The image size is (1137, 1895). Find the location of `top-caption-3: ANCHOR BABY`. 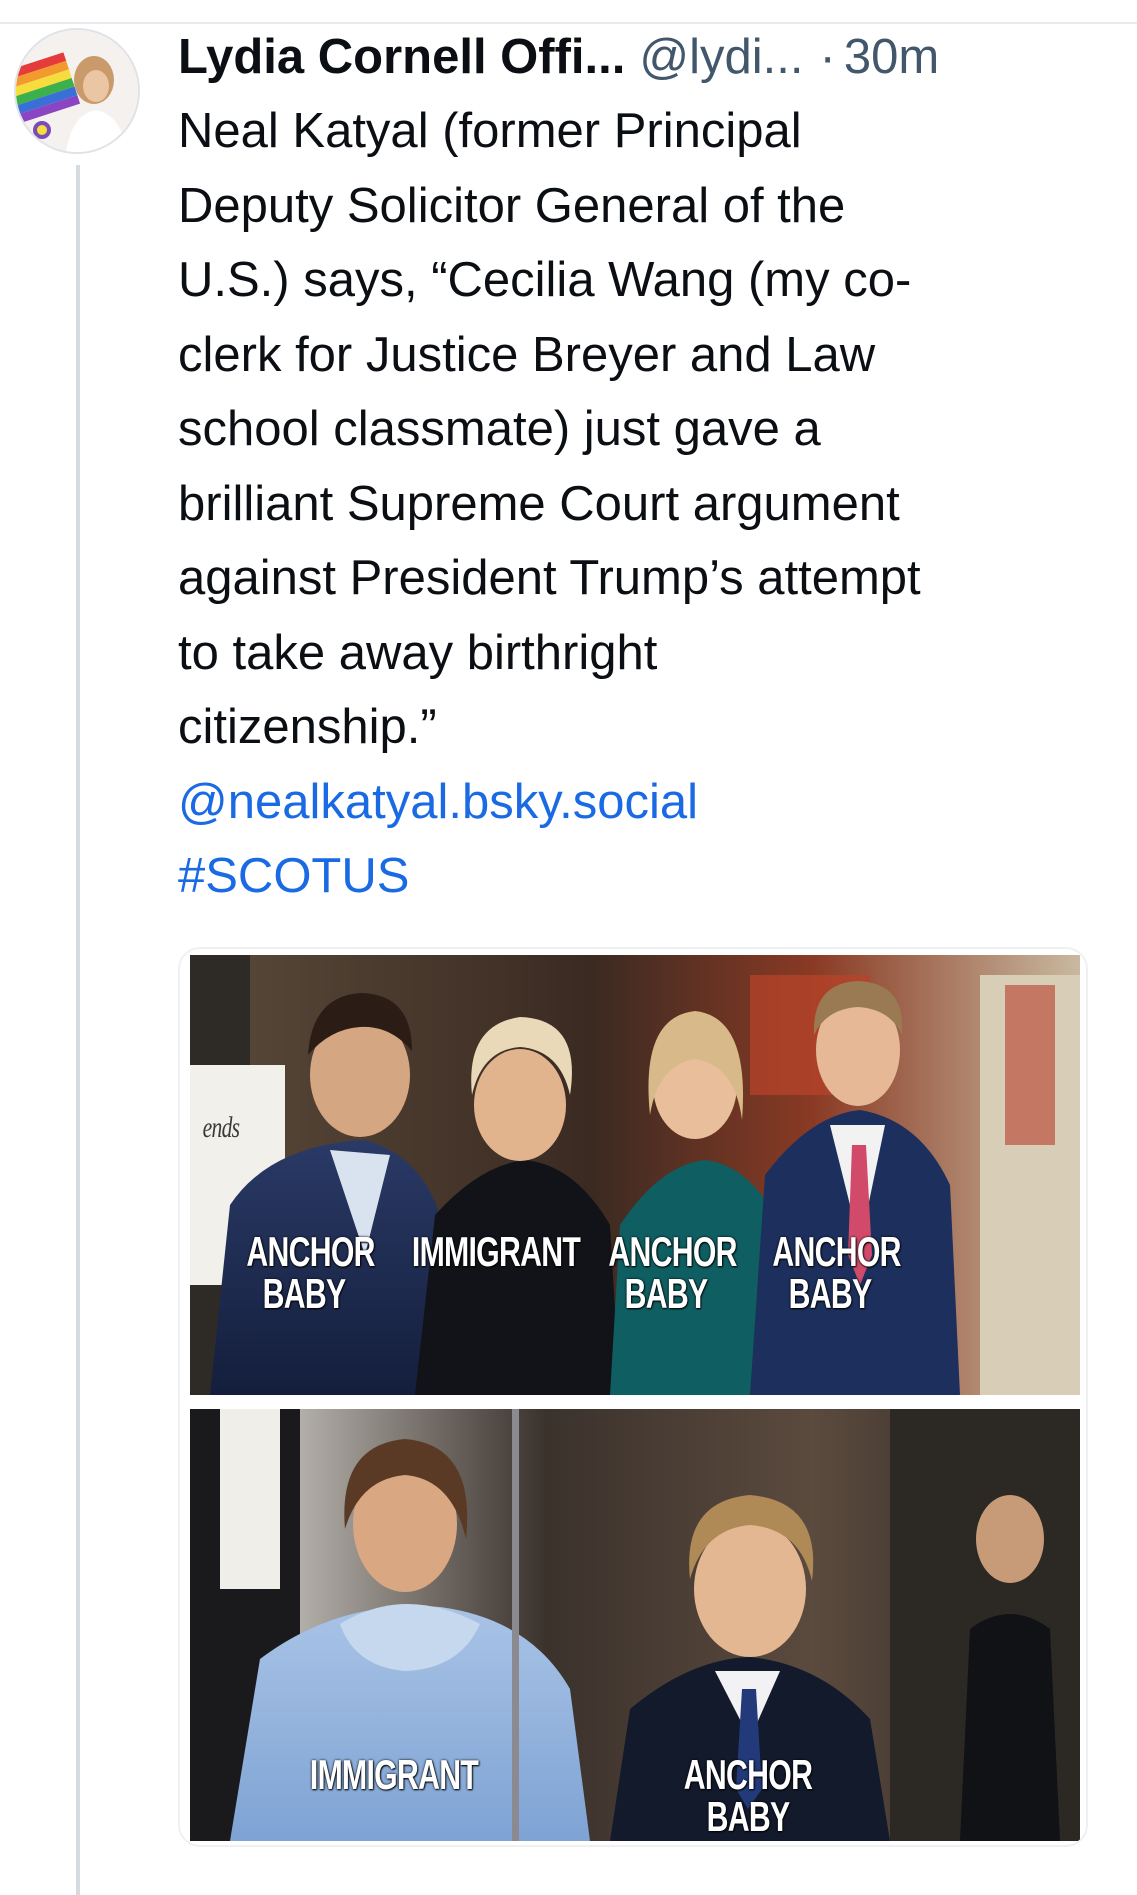

top-caption-3: ANCHOR BABY is located at coordinates (672, 1272).